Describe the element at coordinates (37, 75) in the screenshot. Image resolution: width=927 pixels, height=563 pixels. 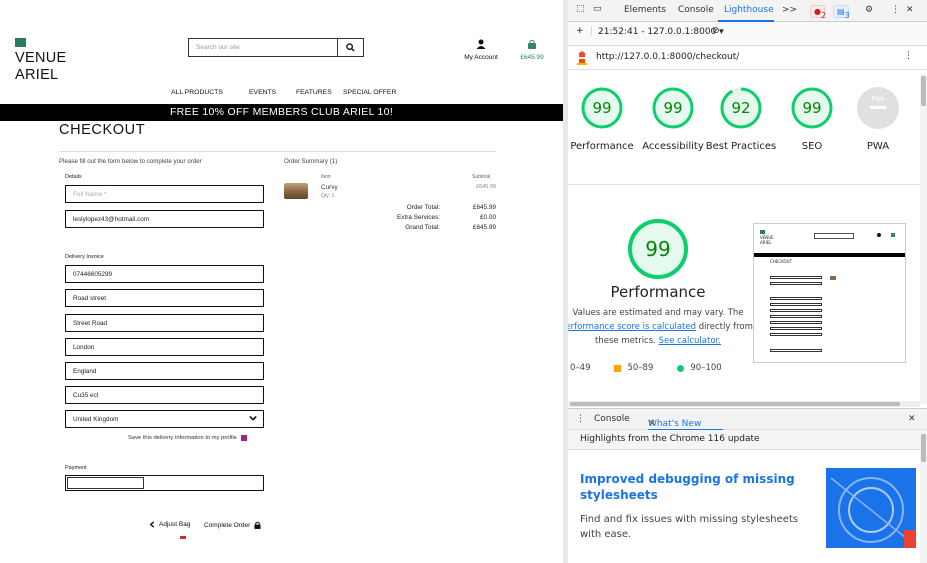
I see `logo-line-2: ARIEL` at that location.